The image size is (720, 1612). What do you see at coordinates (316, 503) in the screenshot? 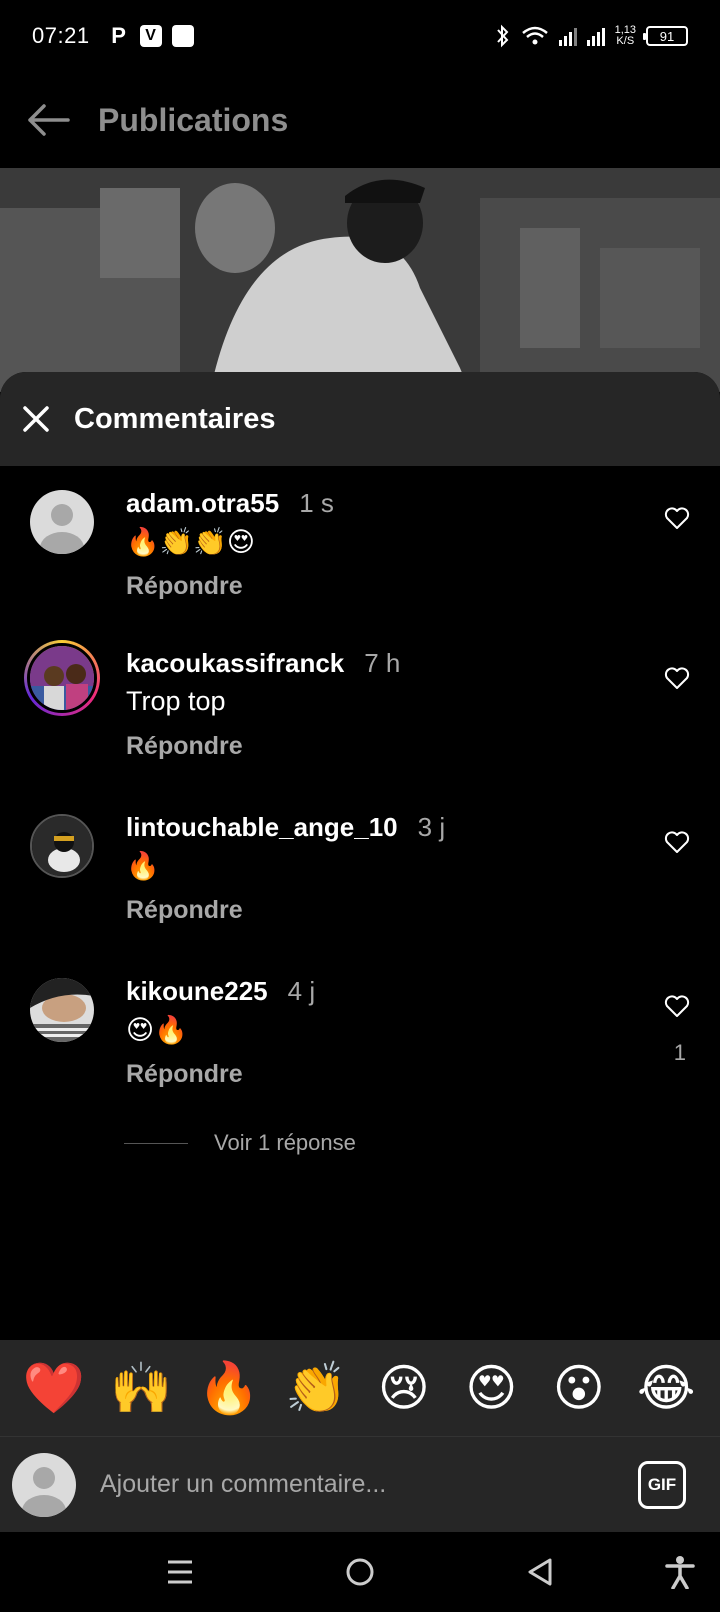
I see `comment-time: 1 s` at bounding box center [316, 503].